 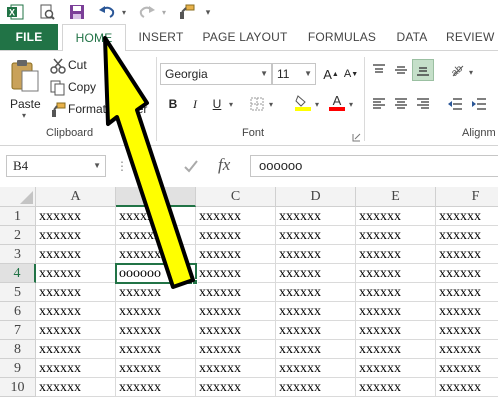 I want to click on row-header-1: 1, so click(x=18, y=216).